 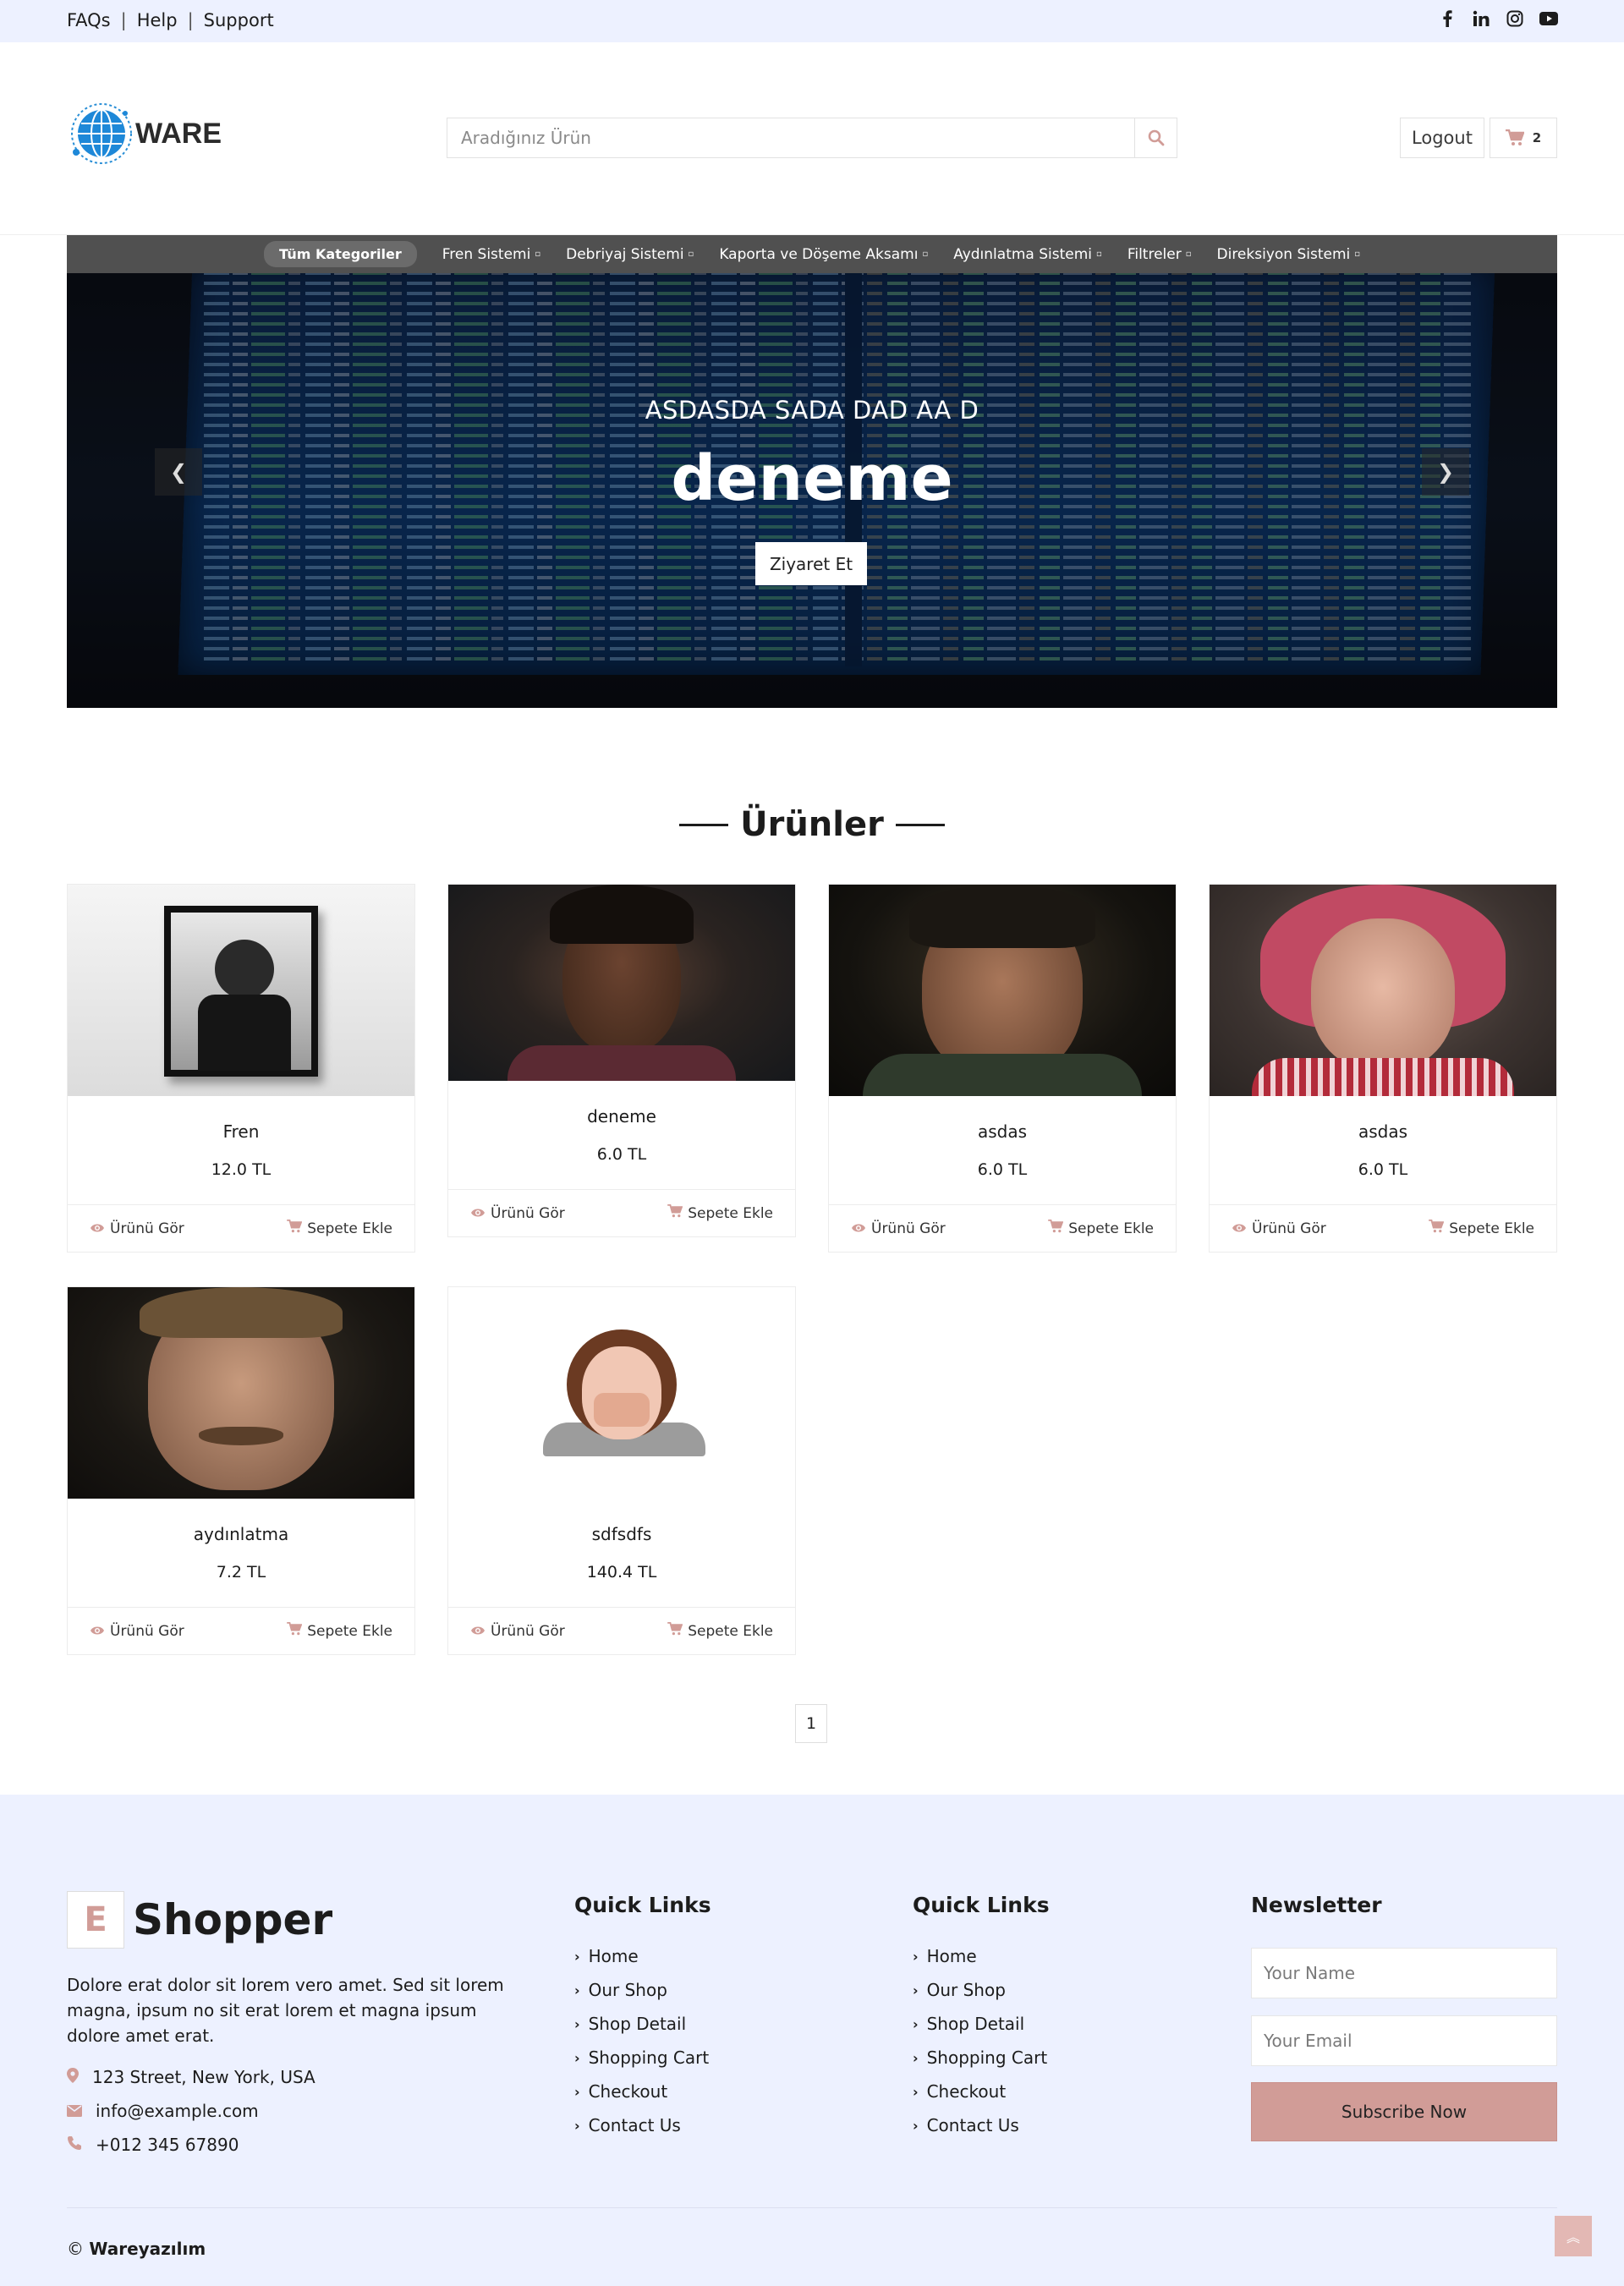 I want to click on pagination-page-1: 1, so click(x=811, y=1723).